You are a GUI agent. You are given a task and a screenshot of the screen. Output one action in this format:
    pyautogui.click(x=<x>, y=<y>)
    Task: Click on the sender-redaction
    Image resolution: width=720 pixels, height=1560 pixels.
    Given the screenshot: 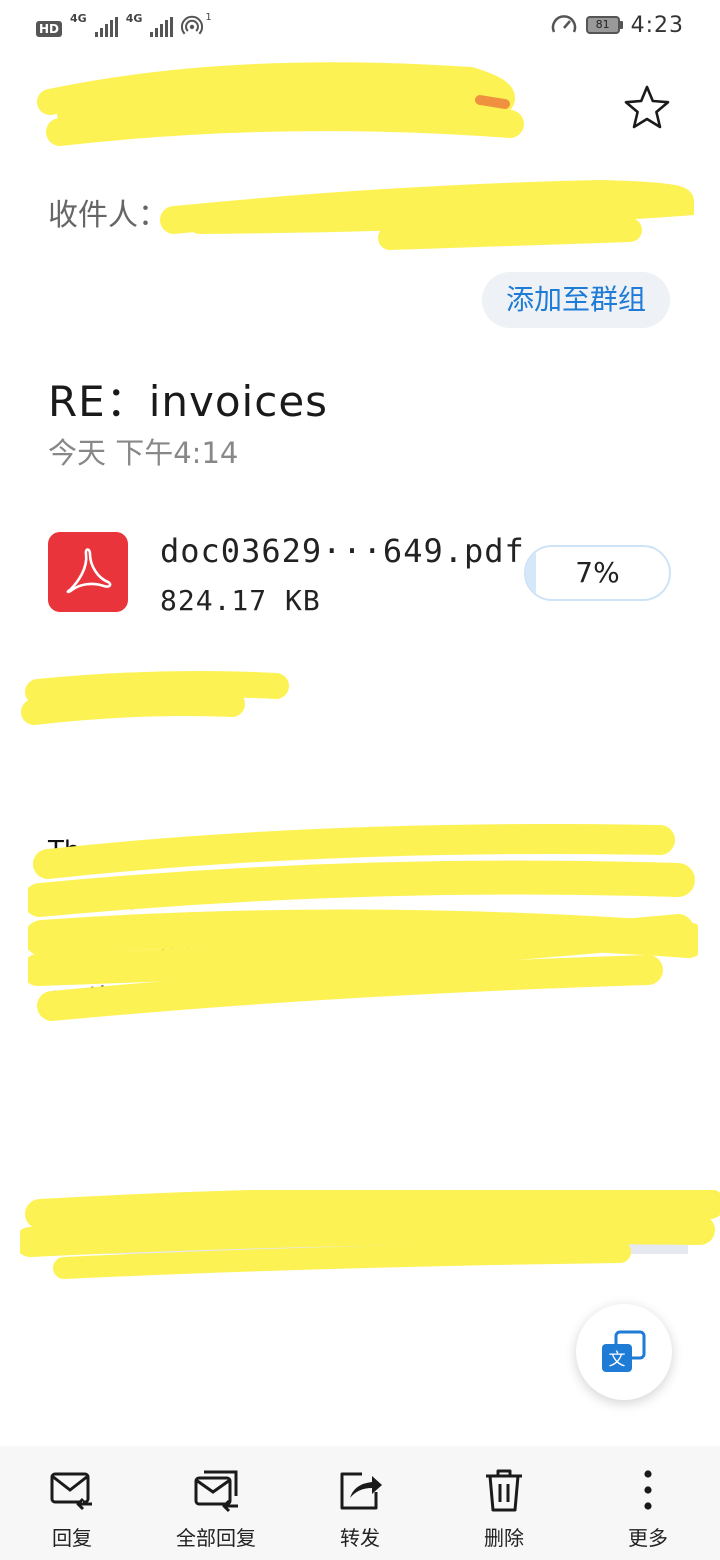 What is the action you would take?
    pyautogui.click(x=280, y=104)
    